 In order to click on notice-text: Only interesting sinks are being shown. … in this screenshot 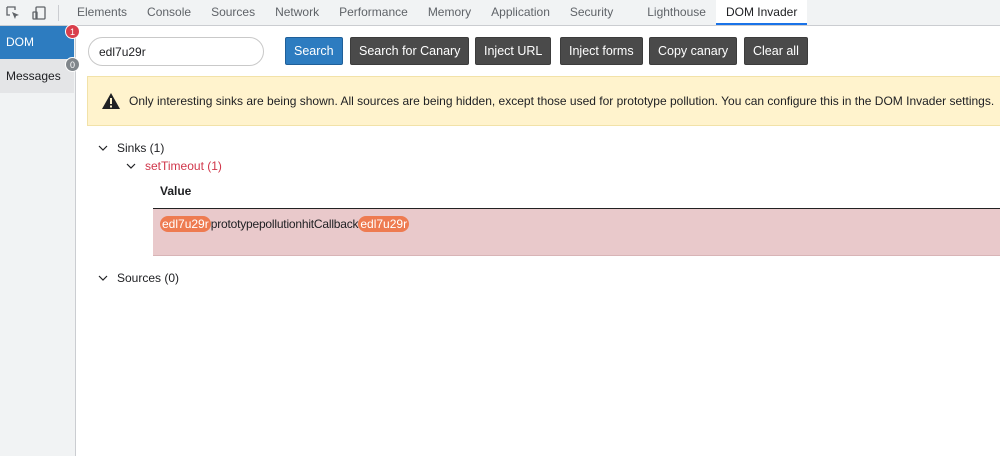, I will do `click(562, 101)`.